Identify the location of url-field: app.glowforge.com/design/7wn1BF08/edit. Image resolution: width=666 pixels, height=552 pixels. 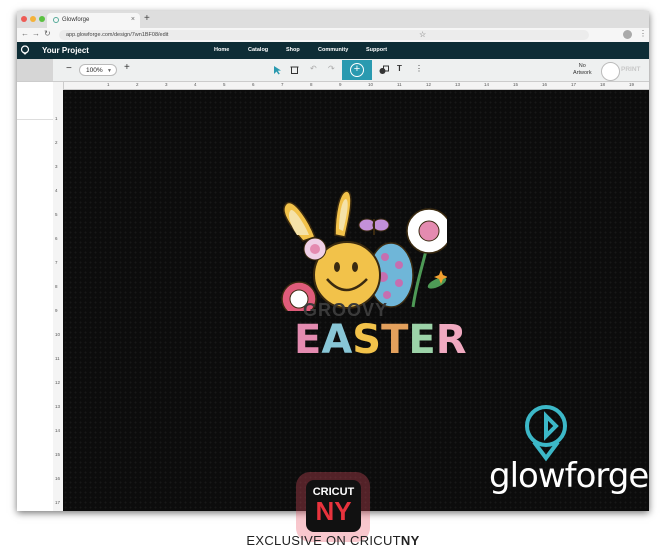
(324, 35).